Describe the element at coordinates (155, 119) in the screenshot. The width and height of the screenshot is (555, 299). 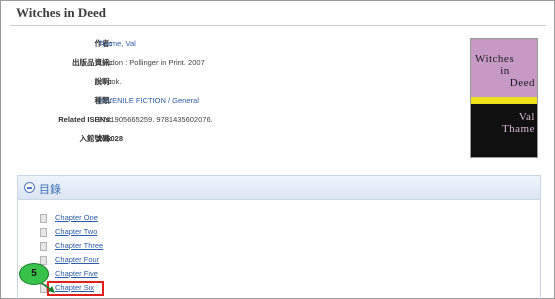
I see `meta-value: 9781905665259. 9781435602076.` at that location.